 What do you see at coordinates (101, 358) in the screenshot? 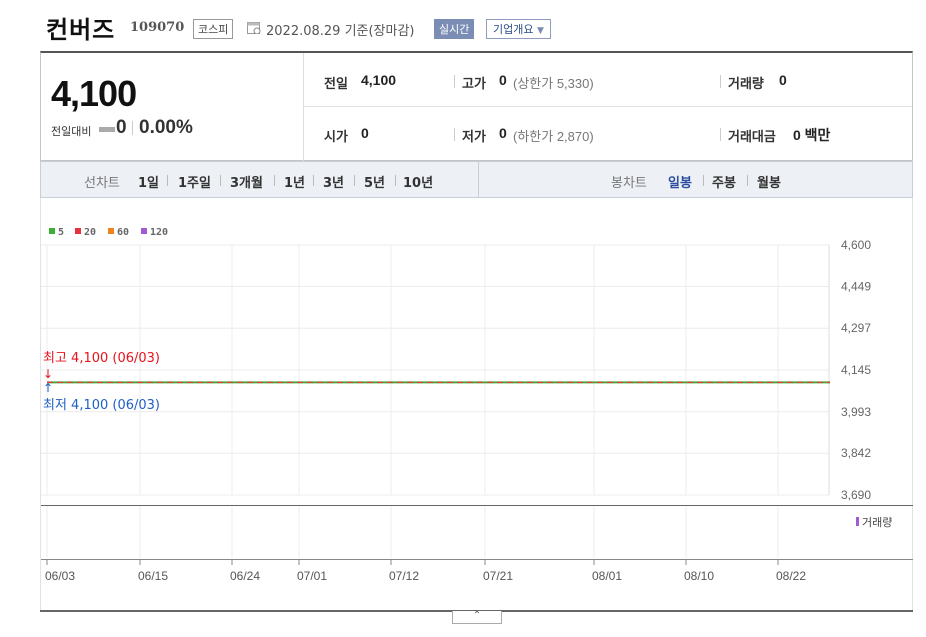
I see `high-annotation: 최고 4,100 (06/03)` at bounding box center [101, 358].